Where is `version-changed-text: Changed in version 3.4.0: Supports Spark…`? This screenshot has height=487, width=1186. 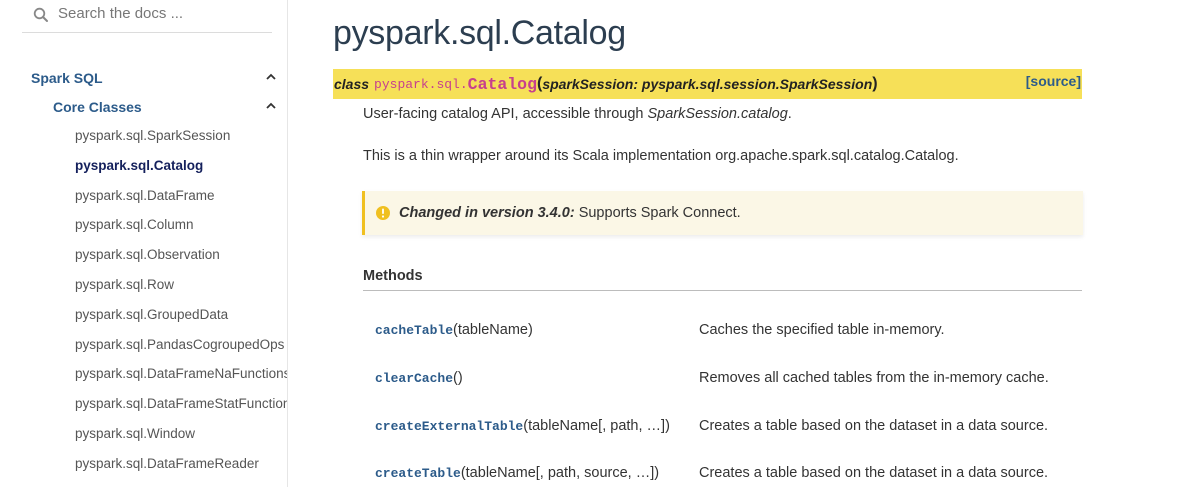 version-changed-text: Changed in version 3.4.0: Supports Spark… is located at coordinates (570, 213).